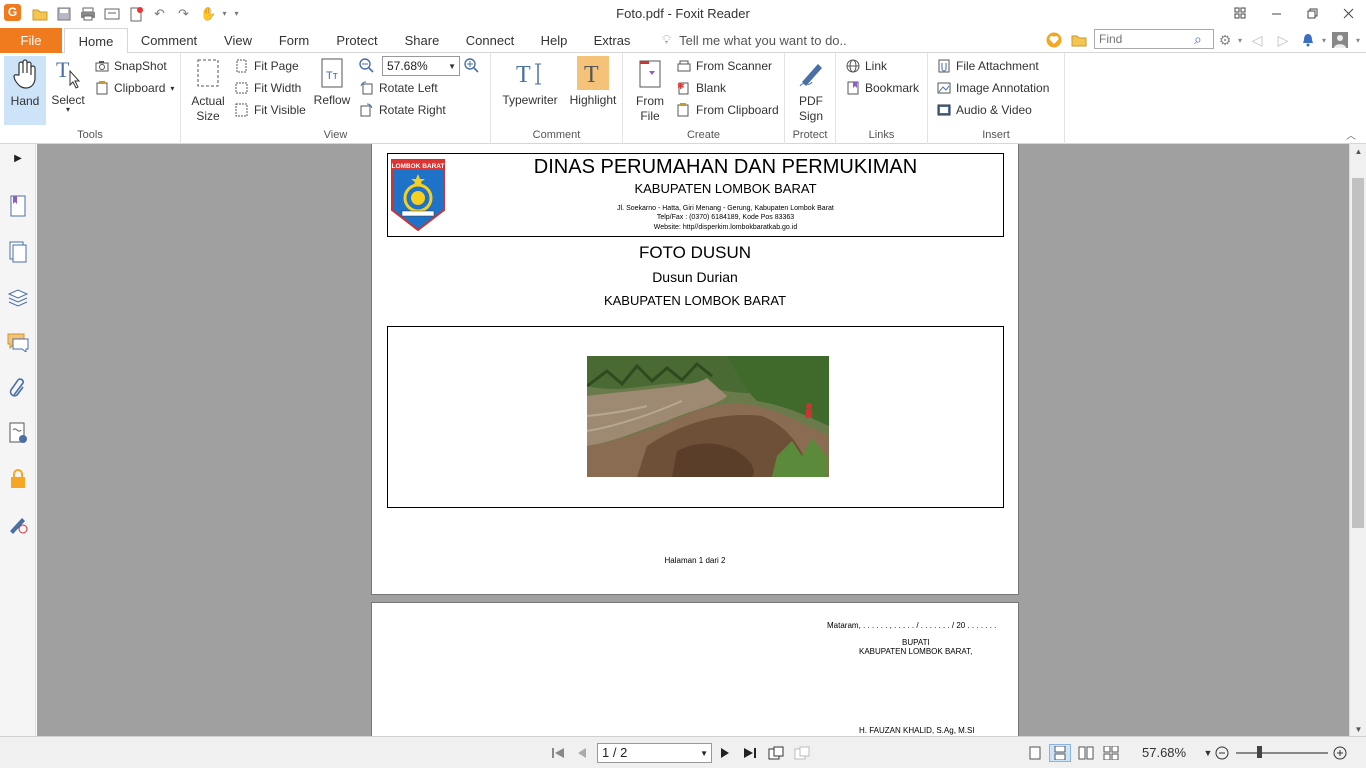 Image resolution: width=1366 pixels, height=768 pixels. I want to click on back-arrow-icon: ◁, so click(1257, 40).